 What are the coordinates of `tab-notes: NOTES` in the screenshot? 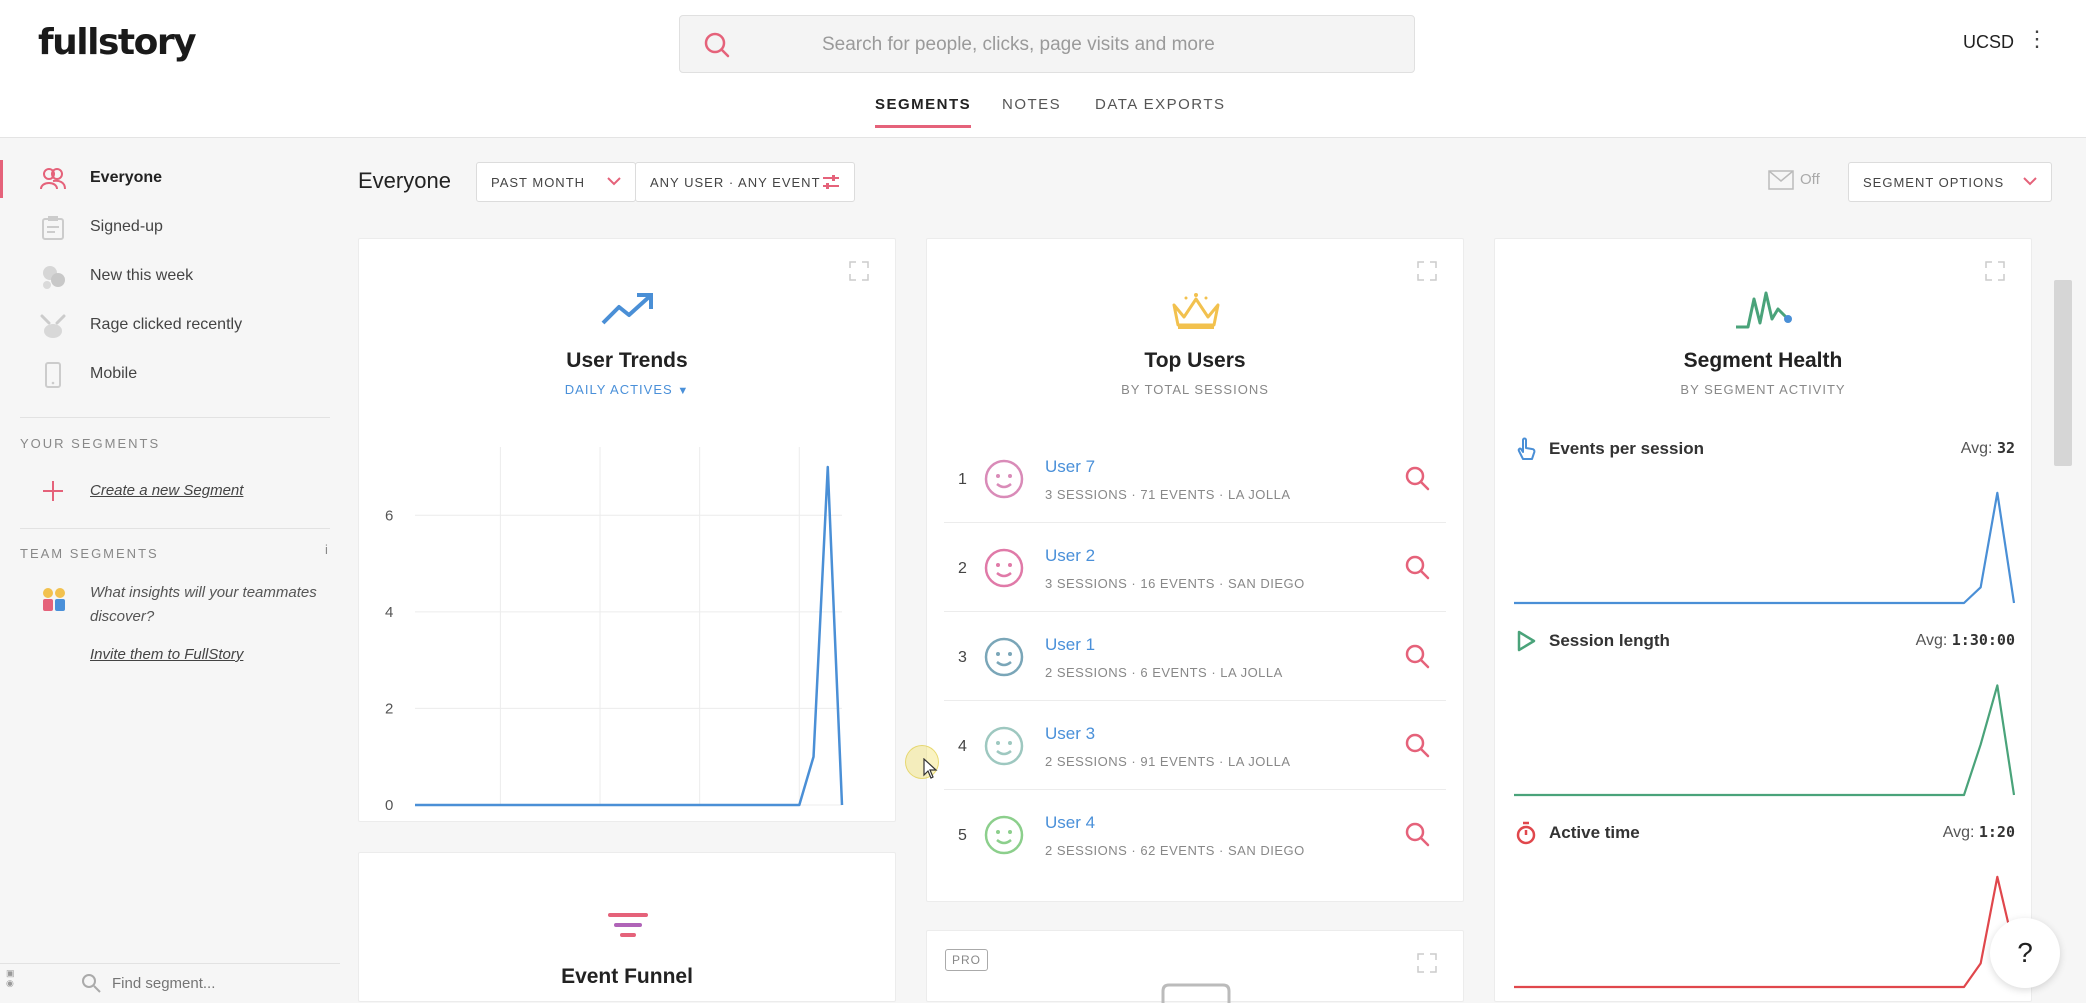 It's located at (1031, 110).